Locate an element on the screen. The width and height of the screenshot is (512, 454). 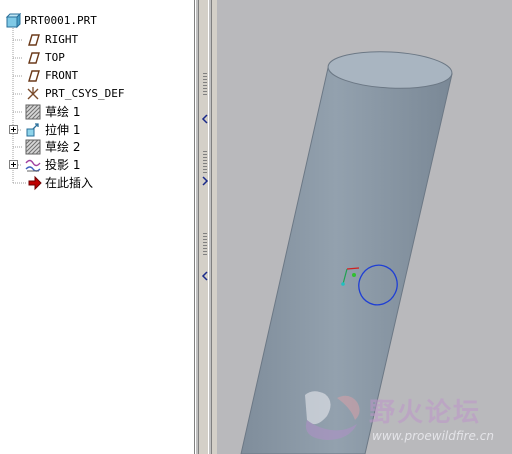
tree-item-label: 在此插入 is located at coordinates (69, 183).